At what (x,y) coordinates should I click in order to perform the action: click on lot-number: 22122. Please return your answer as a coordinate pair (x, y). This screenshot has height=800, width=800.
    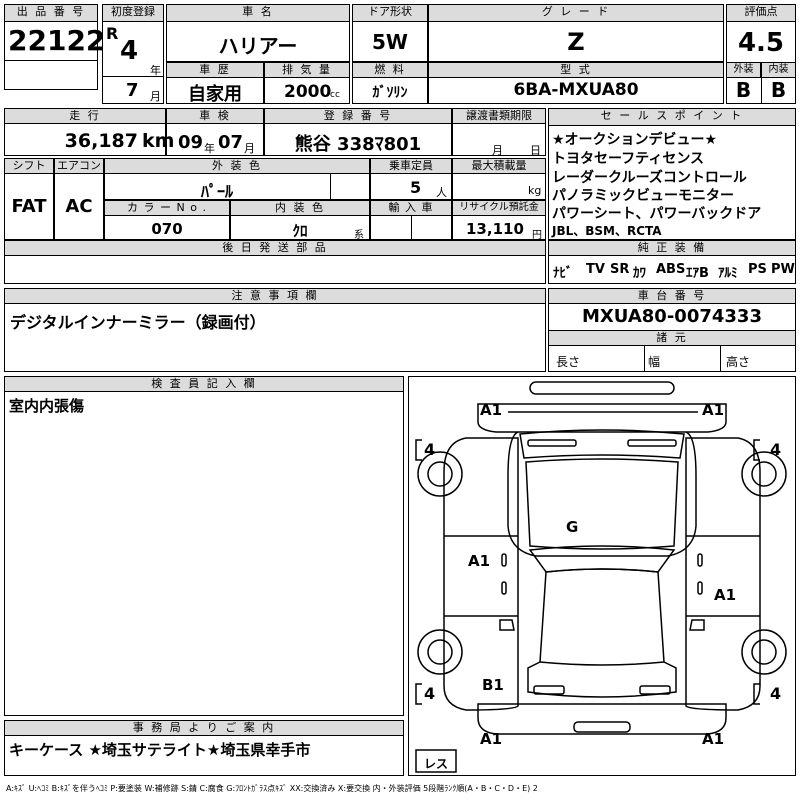
    Looking at the image, I should click on (57, 40).